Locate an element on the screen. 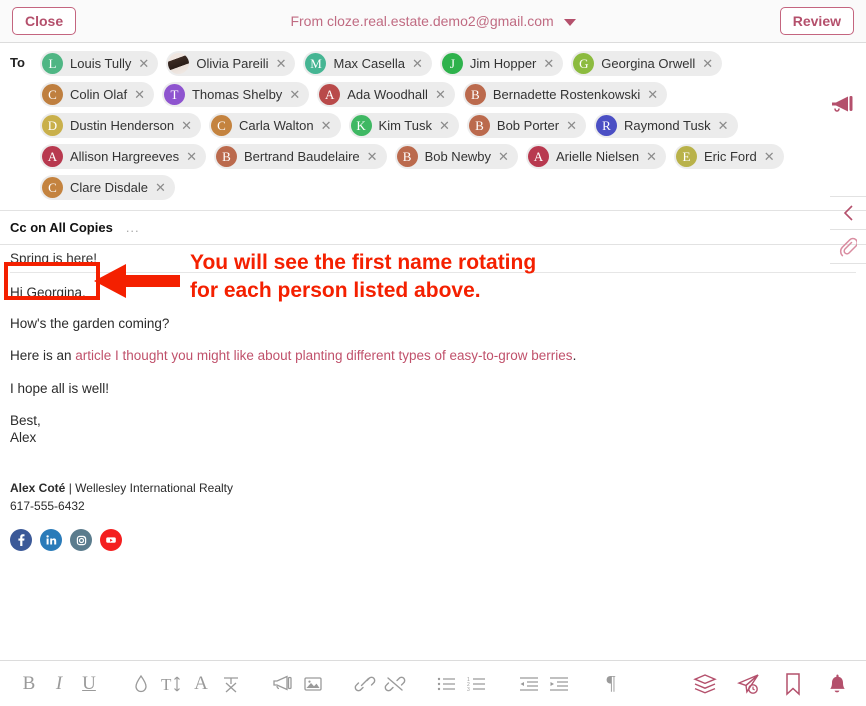  closing-line: Best, is located at coordinates (25, 421).